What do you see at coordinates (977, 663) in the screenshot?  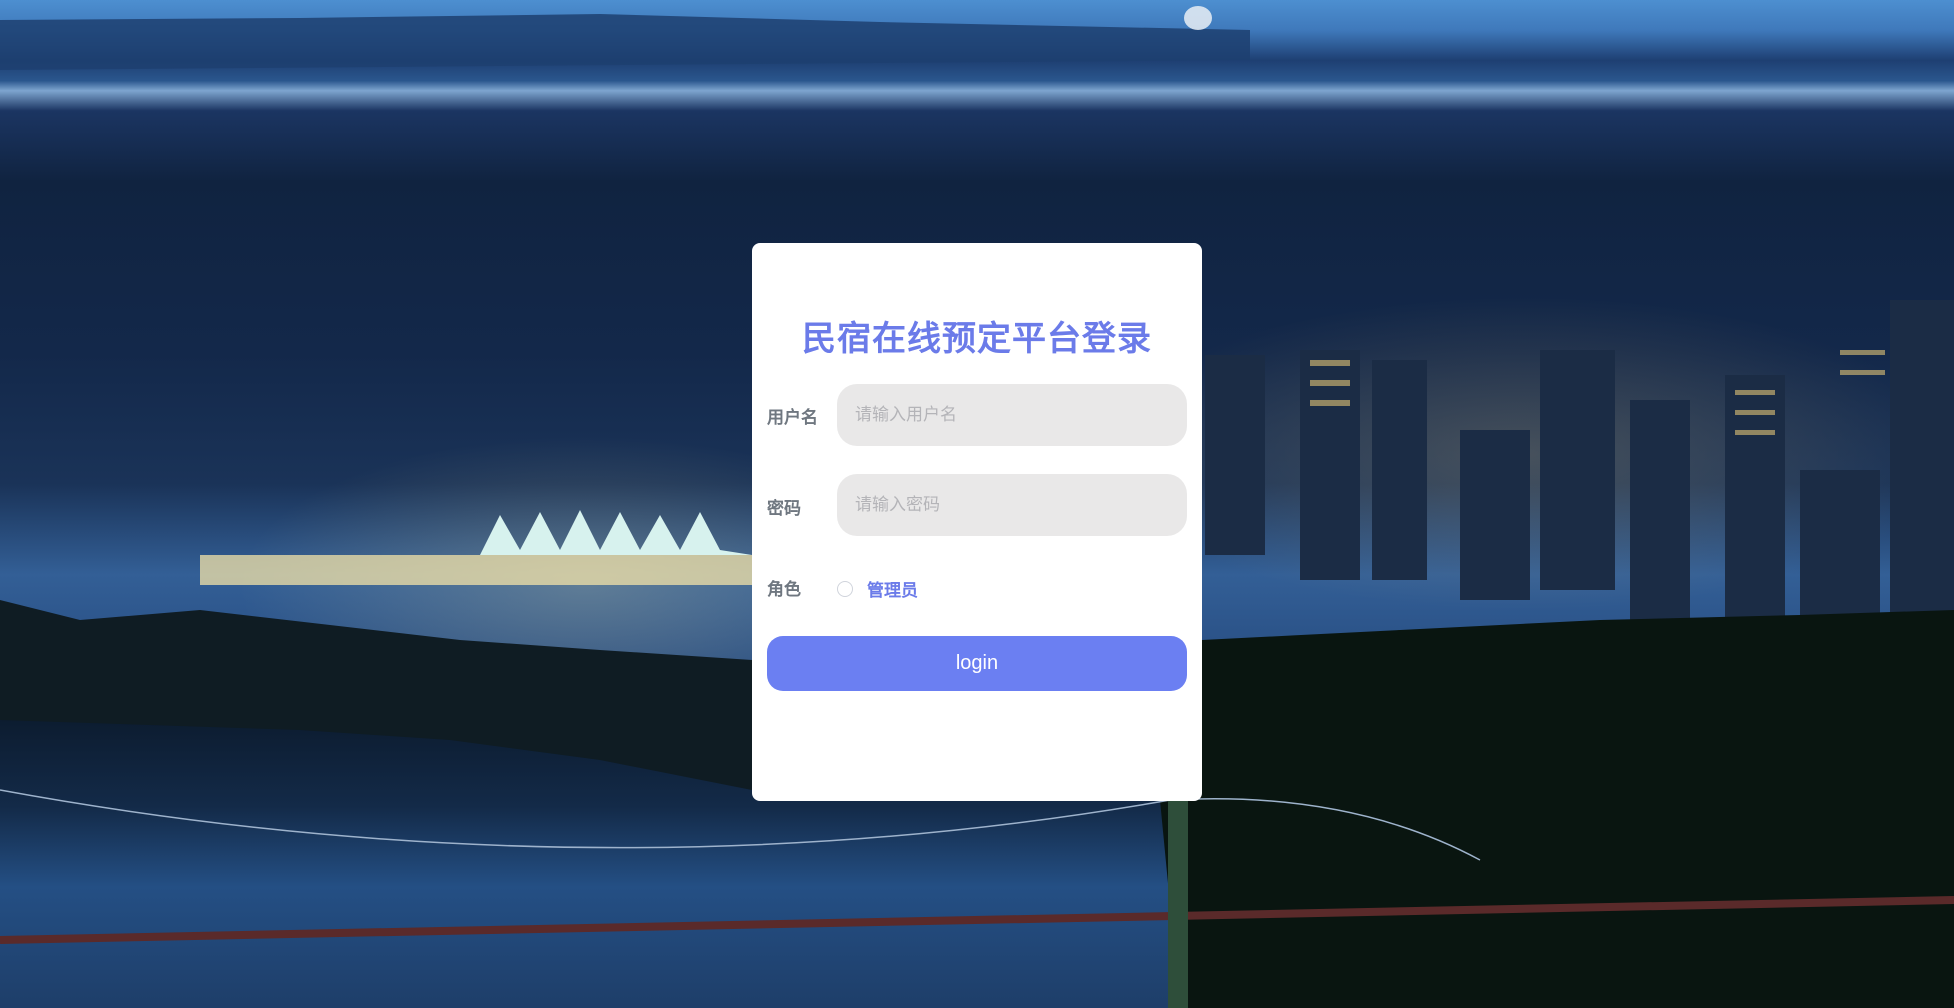 I see `login-button: login` at bounding box center [977, 663].